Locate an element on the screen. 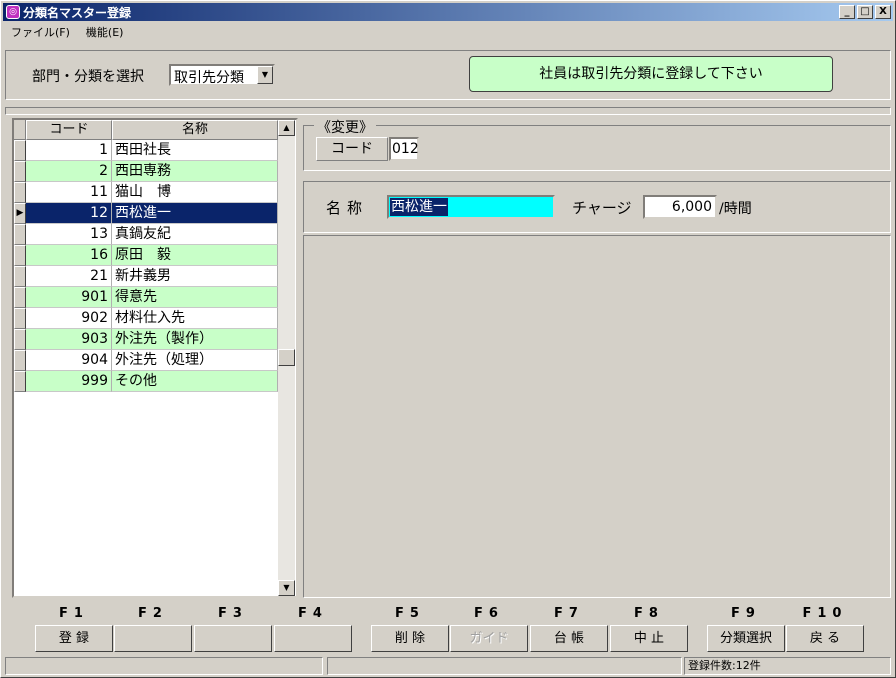 The width and height of the screenshot is (896, 678). cell-name: 材料仕入先 is located at coordinates (195, 318).